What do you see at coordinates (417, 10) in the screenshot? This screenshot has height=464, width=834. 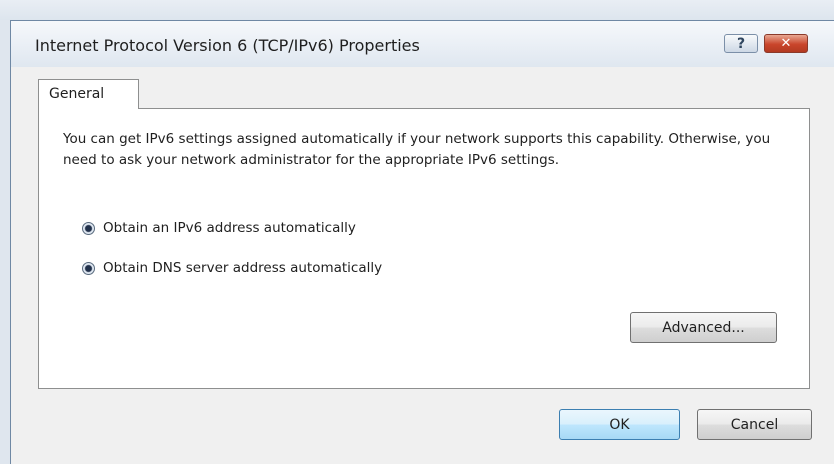 I see `background-window-strip` at bounding box center [417, 10].